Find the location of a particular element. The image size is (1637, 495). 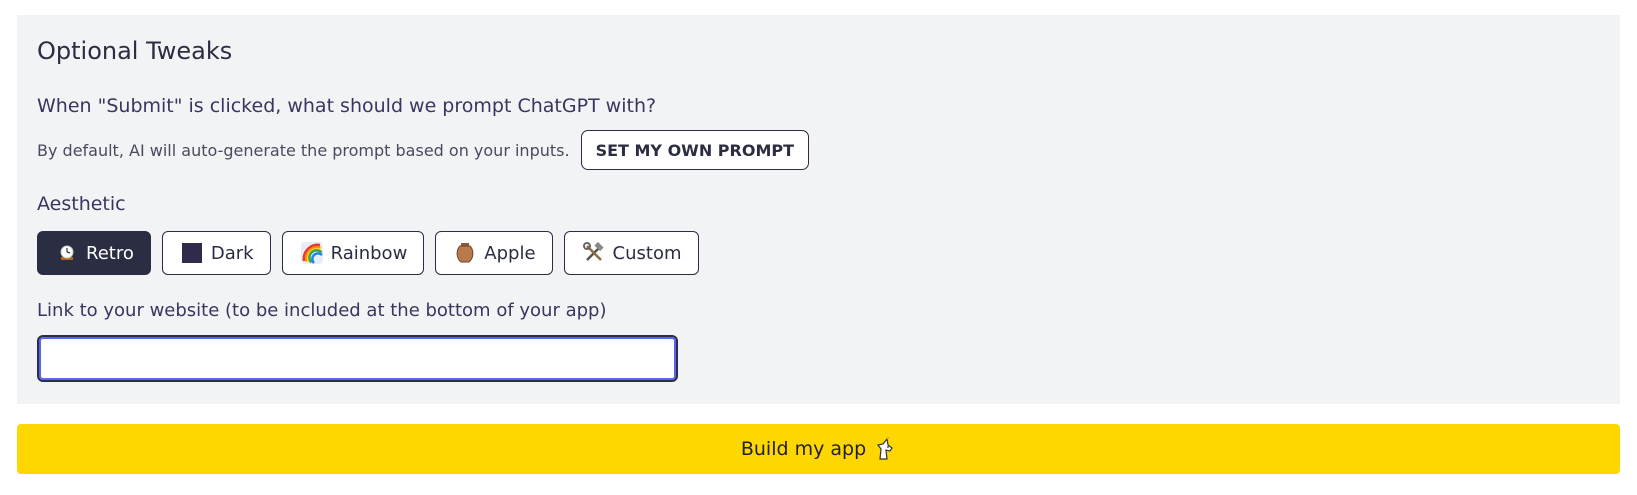

aesthetic-label: Aesthetic is located at coordinates (81, 204).